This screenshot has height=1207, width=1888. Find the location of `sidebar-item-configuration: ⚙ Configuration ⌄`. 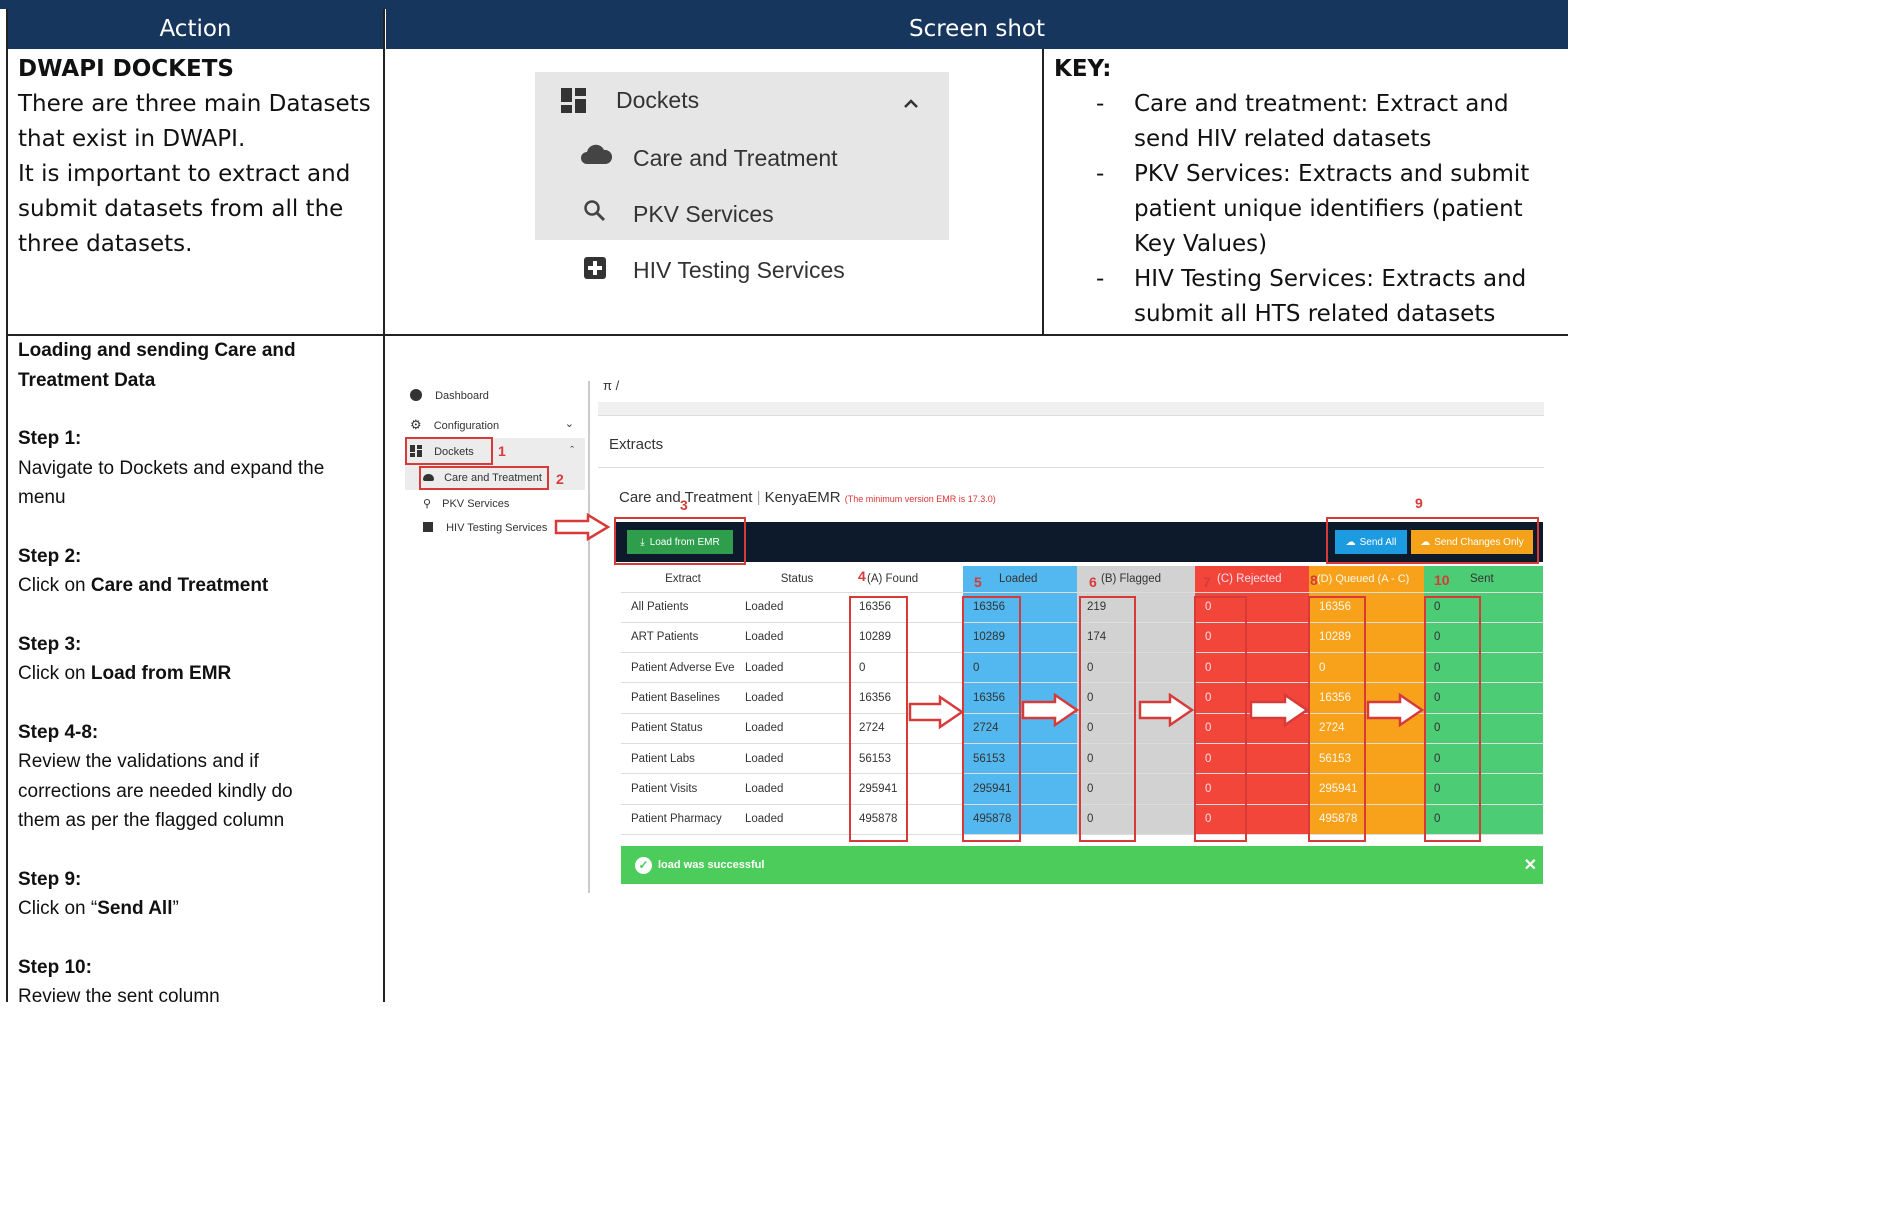

sidebar-item-configuration: ⚙ Configuration ⌄ is located at coordinates (494, 425).